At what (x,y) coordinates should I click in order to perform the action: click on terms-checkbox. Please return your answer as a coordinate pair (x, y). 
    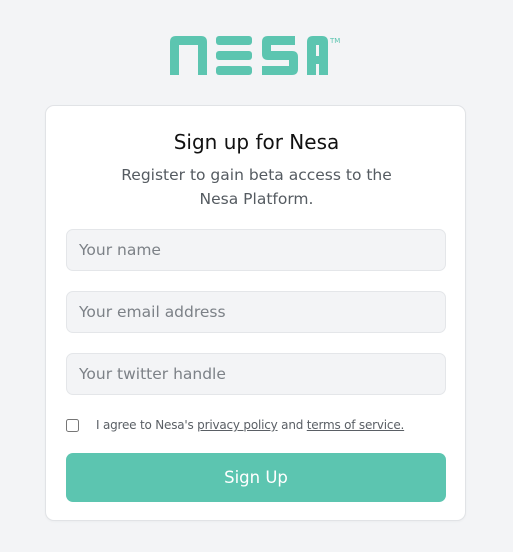
    Looking at the image, I should click on (72, 425).